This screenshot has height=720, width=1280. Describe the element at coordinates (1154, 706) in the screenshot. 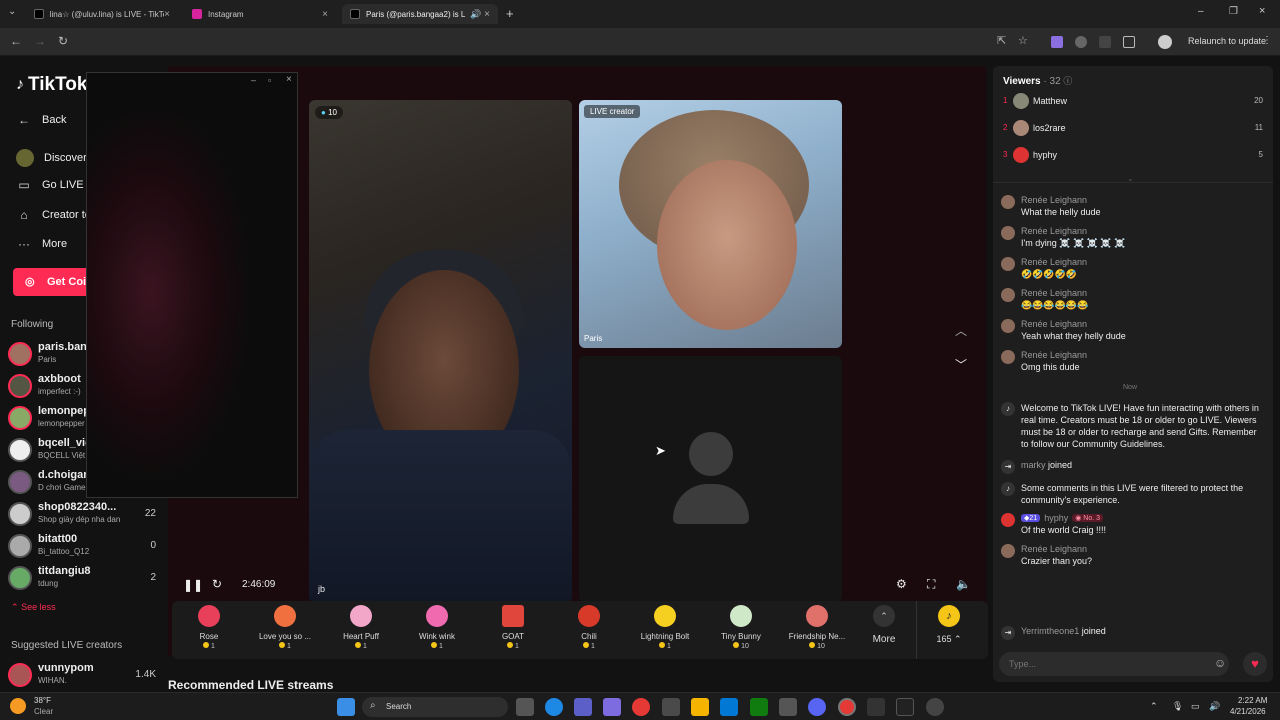

I see `tray-chevron-icon: ⌃` at that location.